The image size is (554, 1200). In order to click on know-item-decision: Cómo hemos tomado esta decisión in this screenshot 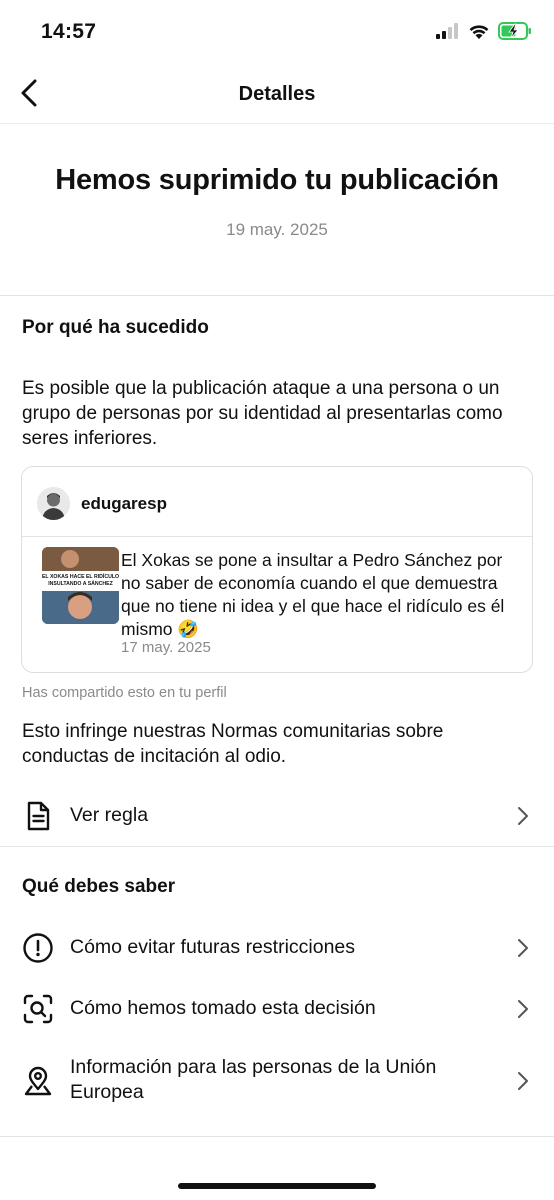, I will do `click(277, 1009)`.